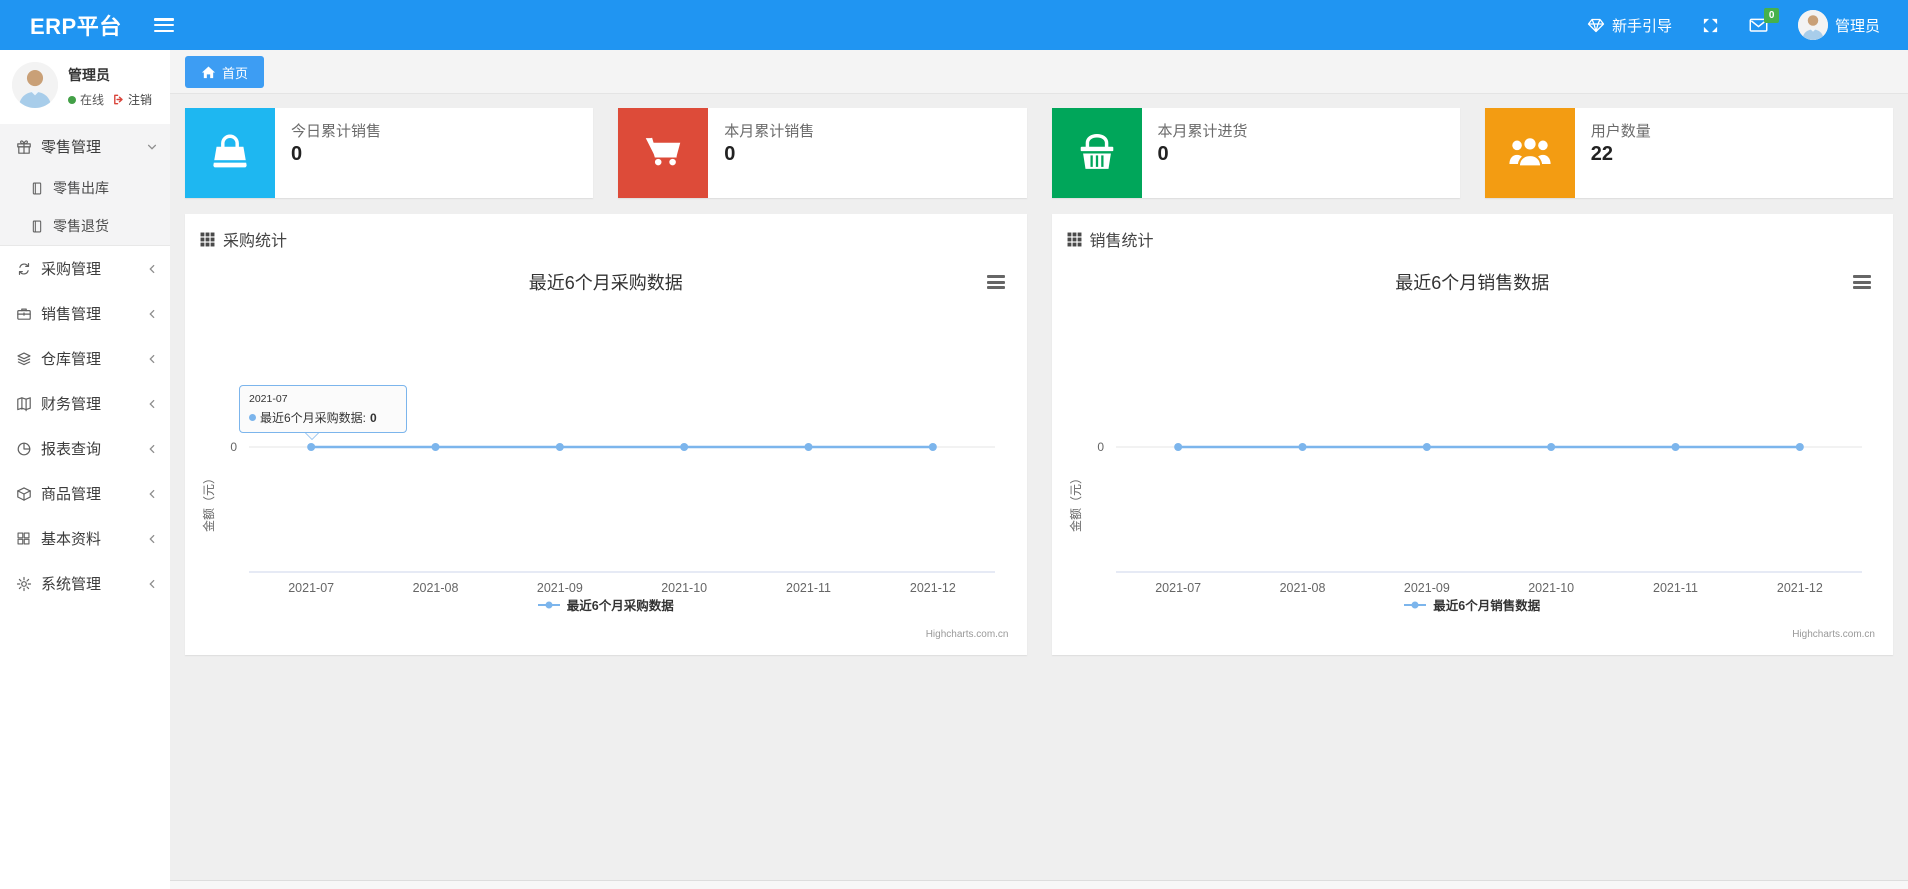 This screenshot has height=889, width=1908. Describe the element at coordinates (1838, 25) in the screenshot. I see `user-menu: 管理员` at that location.